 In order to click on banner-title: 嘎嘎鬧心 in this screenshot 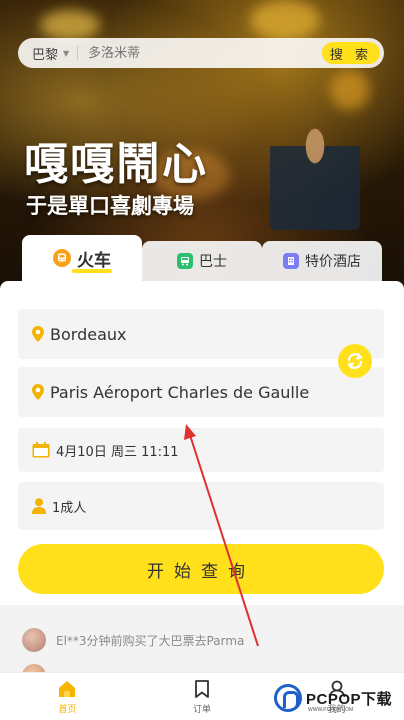, I will do `click(116, 164)`.